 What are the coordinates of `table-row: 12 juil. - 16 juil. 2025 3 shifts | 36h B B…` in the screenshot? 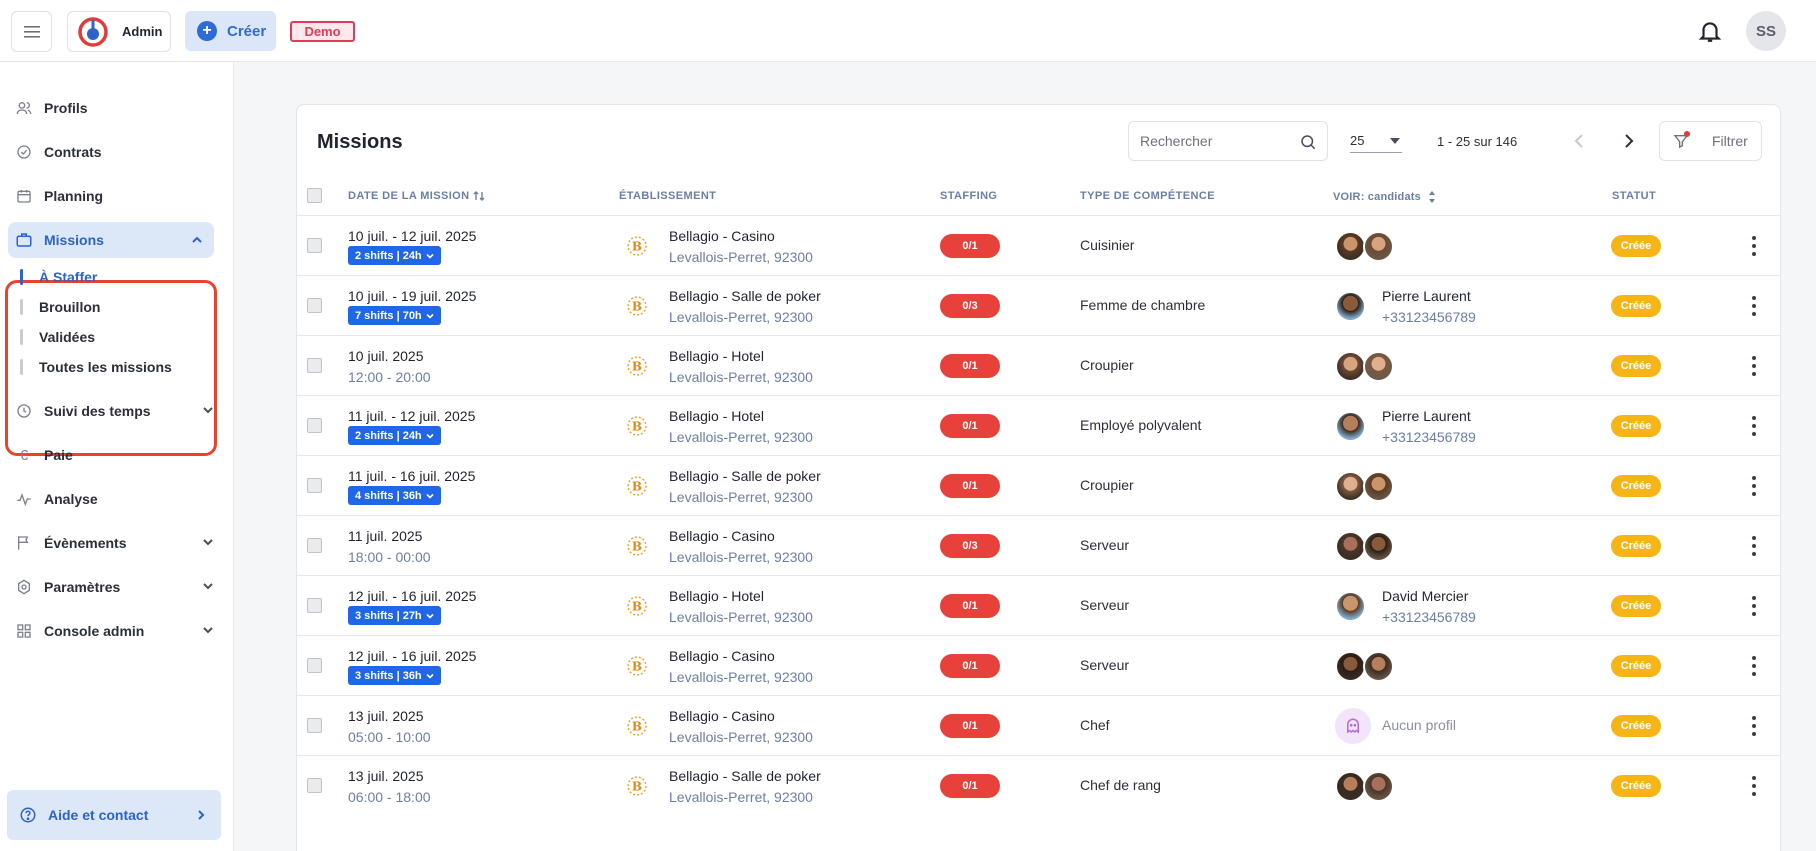 It's located at (1038, 665).